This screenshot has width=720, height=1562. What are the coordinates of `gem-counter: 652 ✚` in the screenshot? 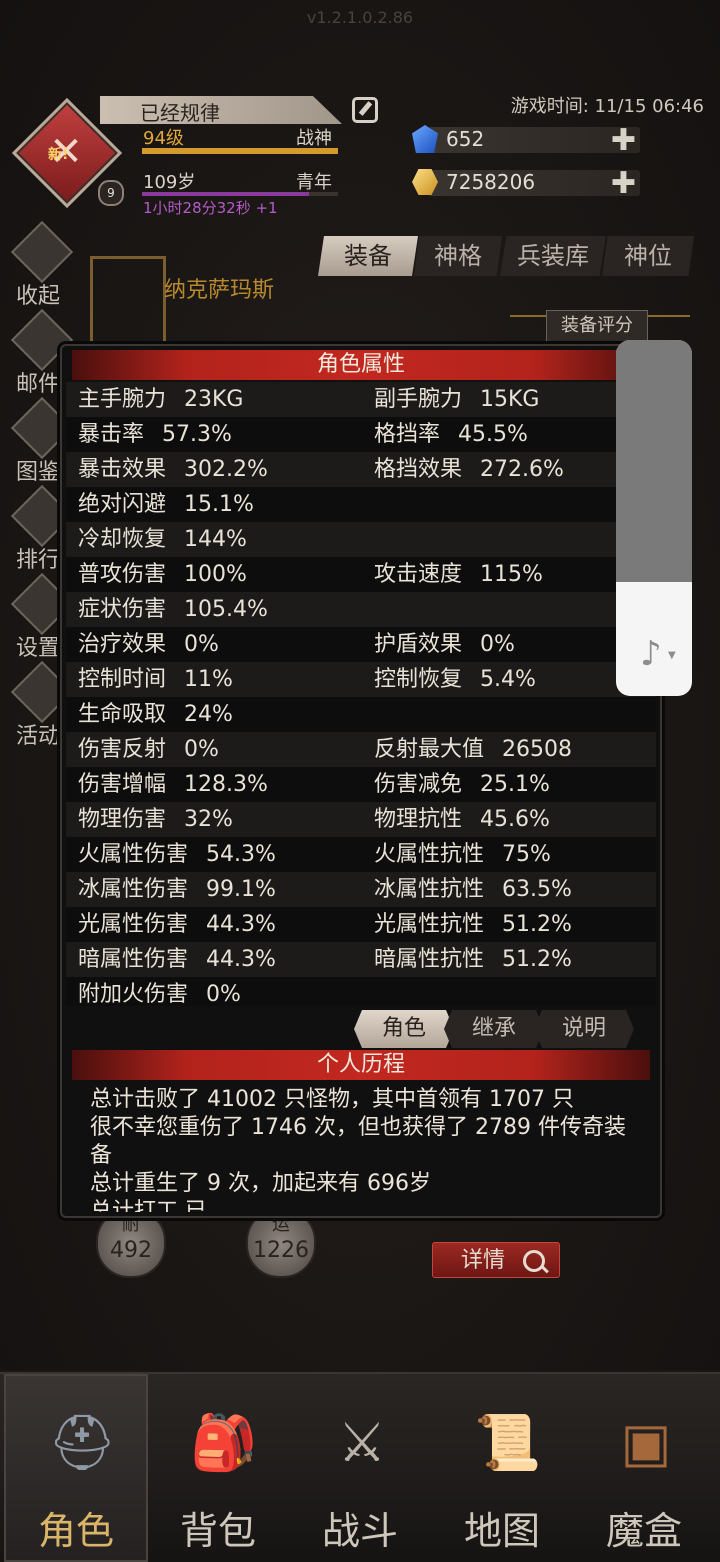 It's located at (525, 140).